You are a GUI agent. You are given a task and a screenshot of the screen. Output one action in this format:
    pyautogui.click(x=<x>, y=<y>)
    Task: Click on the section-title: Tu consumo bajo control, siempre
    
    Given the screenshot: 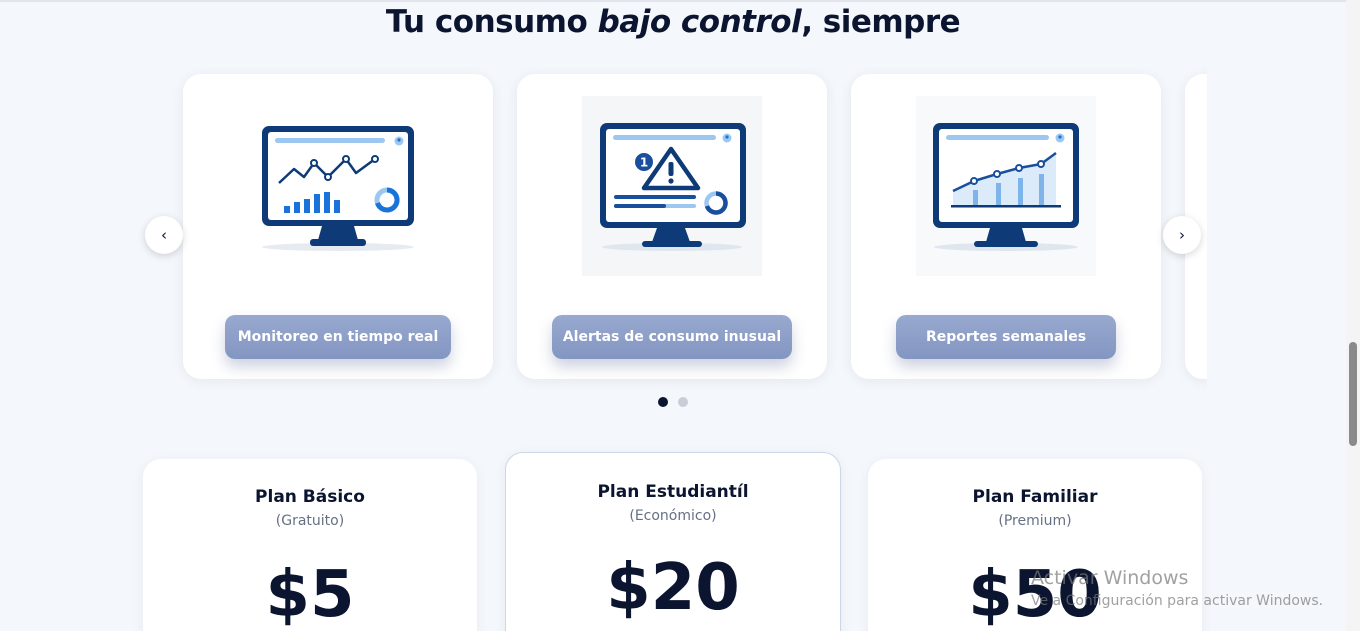 What is the action you would take?
    pyautogui.click(x=673, y=22)
    